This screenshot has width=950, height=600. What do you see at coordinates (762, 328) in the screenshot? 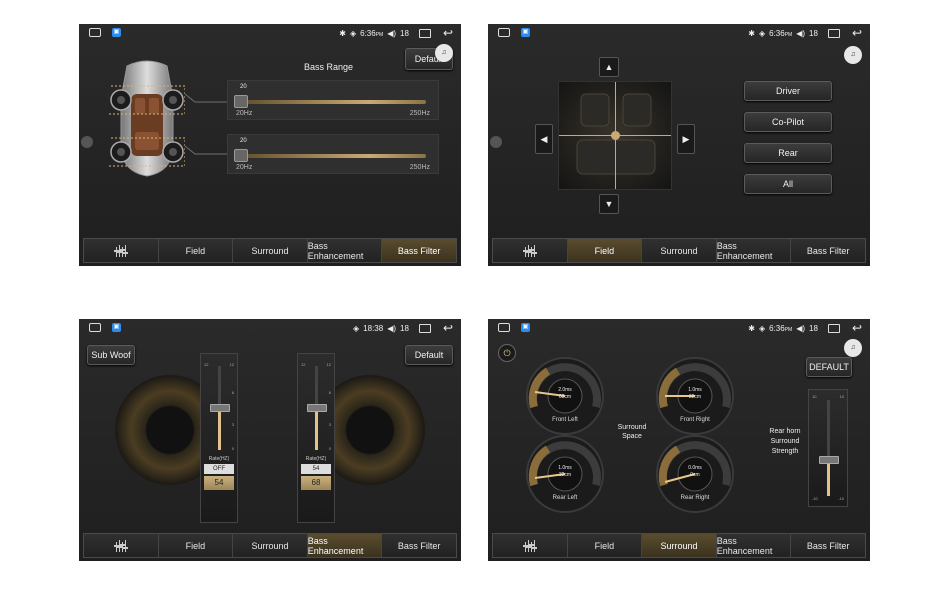
I see `car-signal-icon: ◈` at bounding box center [762, 328].